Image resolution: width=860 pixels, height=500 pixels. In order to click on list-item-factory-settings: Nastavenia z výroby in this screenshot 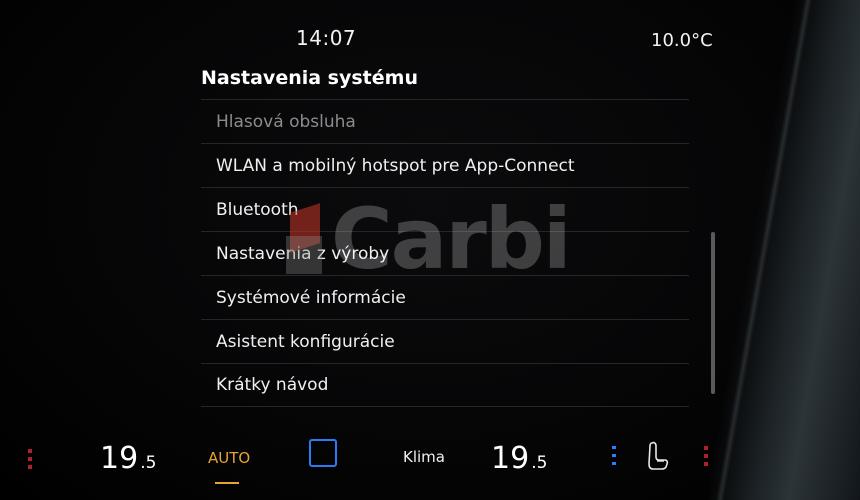, I will do `click(445, 253)`.